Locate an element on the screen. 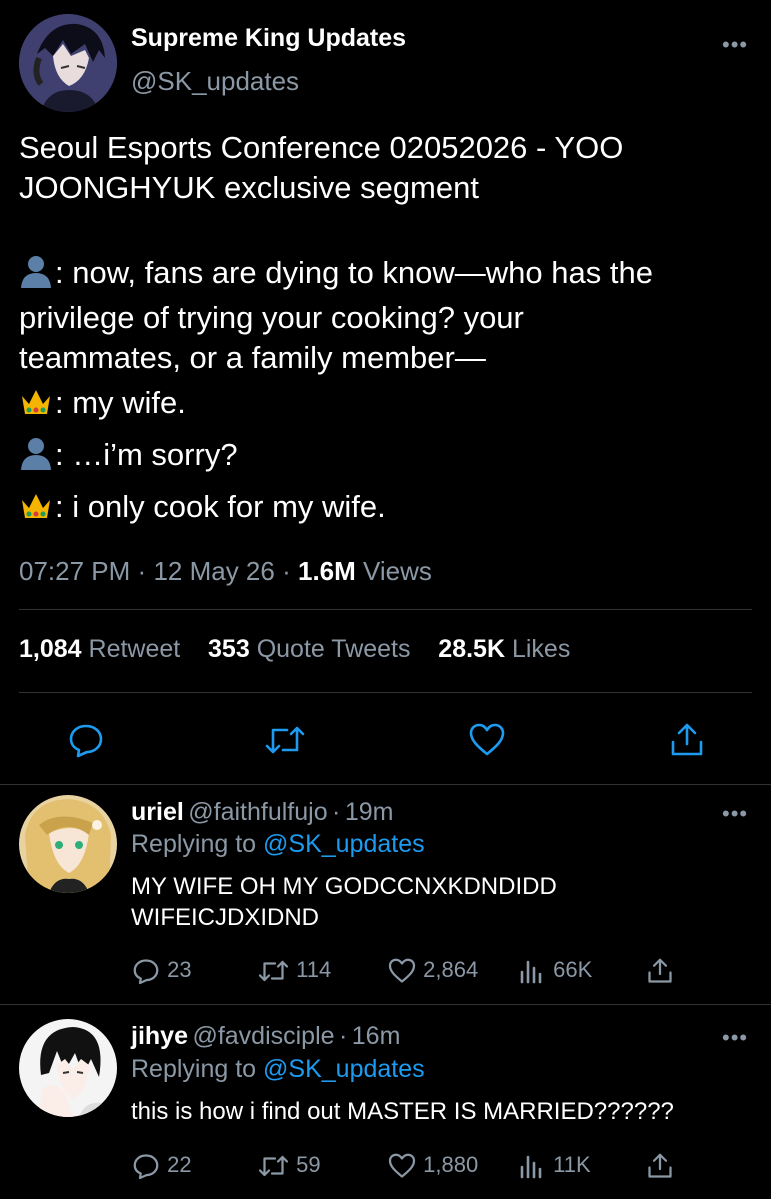 This screenshot has width=771, height=1199. dialogue-line: : my wife. is located at coordinates (386, 409).